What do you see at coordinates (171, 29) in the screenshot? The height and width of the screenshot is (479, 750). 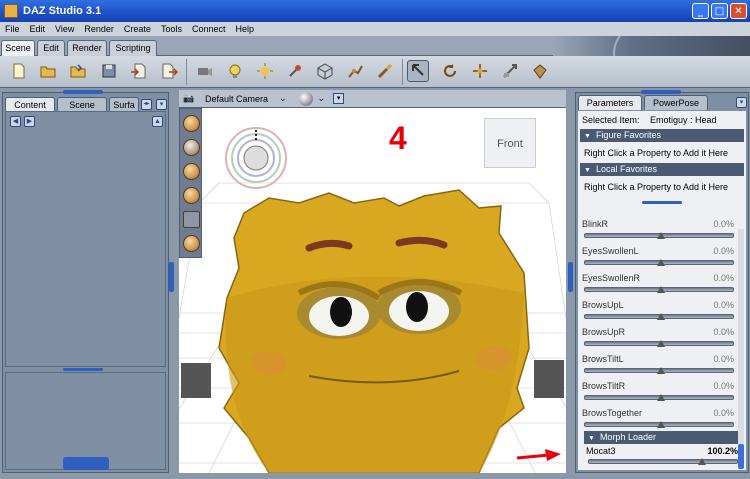 I see `menu-tools: Tools` at bounding box center [171, 29].